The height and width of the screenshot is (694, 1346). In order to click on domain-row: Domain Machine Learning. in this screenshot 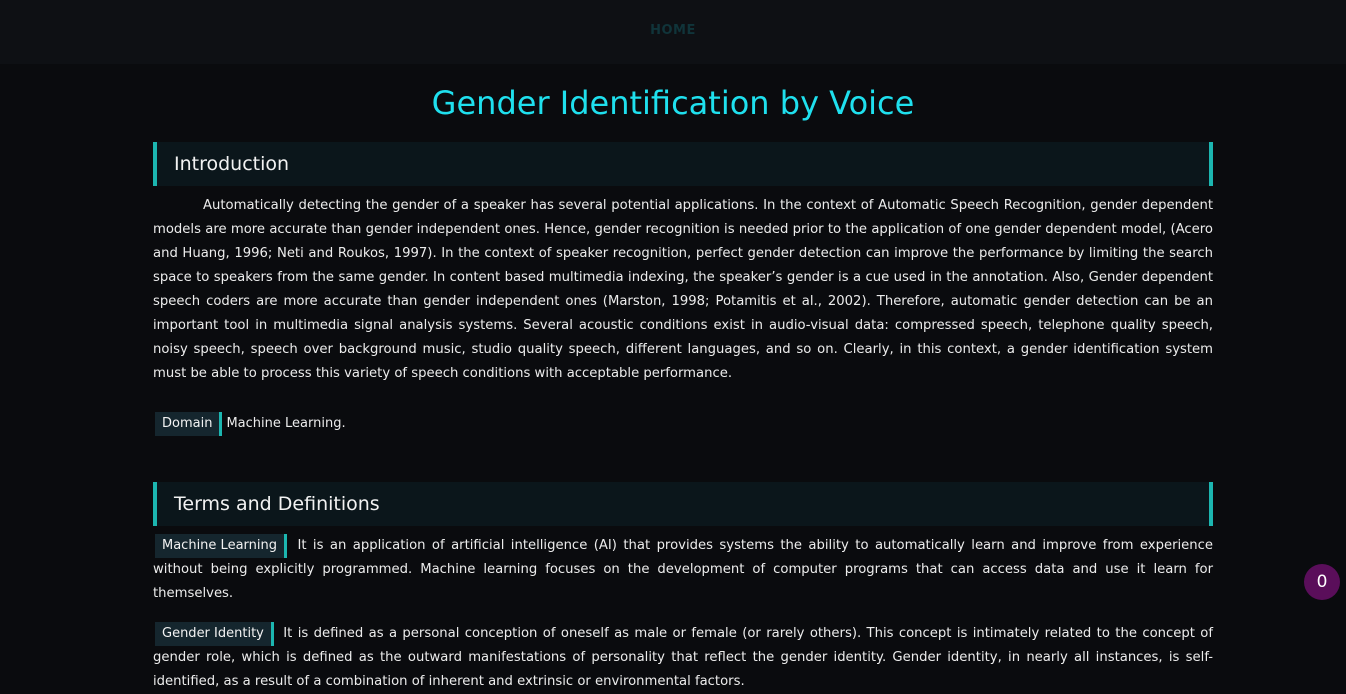, I will do `click(683, 425)`.